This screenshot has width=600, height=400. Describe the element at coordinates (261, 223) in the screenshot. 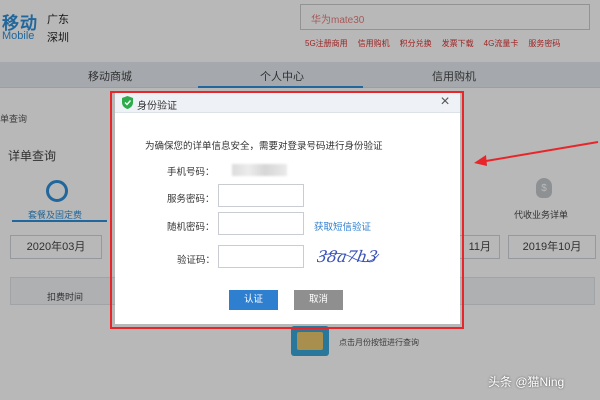

I see `random-password-input` at that location.